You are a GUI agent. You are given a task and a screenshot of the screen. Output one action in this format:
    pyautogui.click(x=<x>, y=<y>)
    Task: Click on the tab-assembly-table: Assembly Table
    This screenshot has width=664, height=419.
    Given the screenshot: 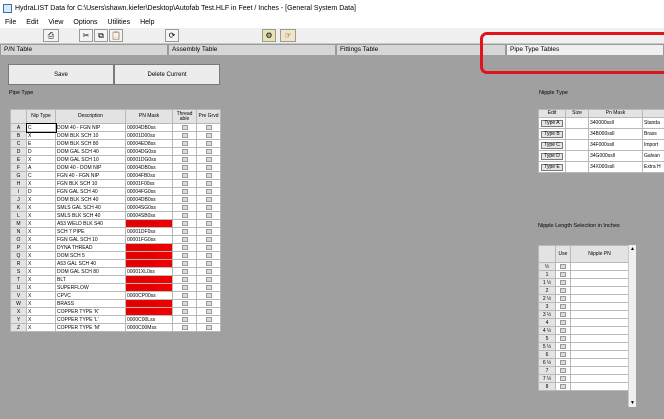 What is the action you would take?
    pyautogui.click(x=252, y=49)
    